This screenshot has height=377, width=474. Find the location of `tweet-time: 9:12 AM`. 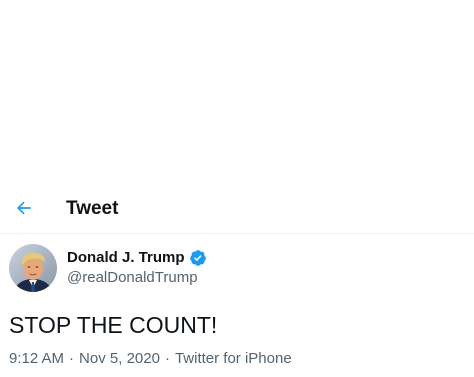

tweet-time: 9:12 AM is located at coordinates (36, 359).